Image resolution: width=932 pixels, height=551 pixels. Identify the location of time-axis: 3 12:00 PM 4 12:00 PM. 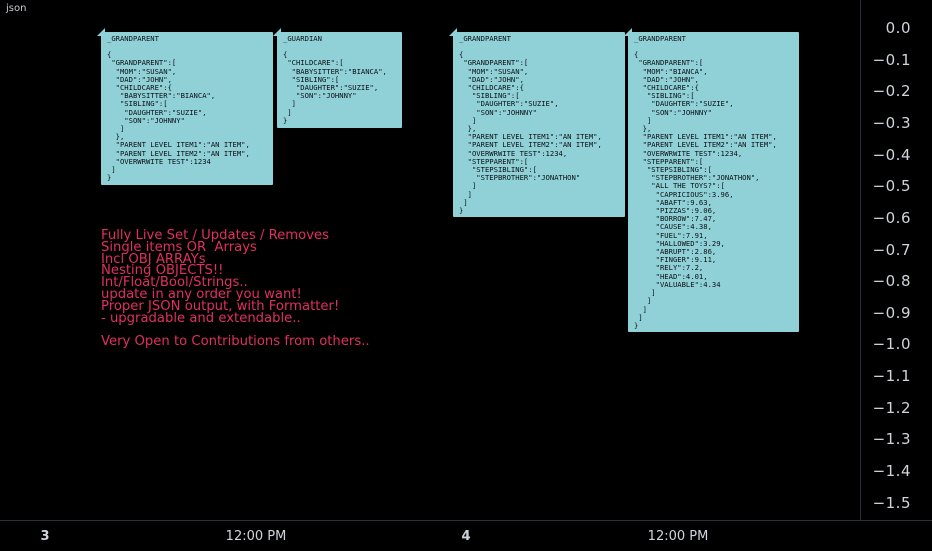
(466, 535).